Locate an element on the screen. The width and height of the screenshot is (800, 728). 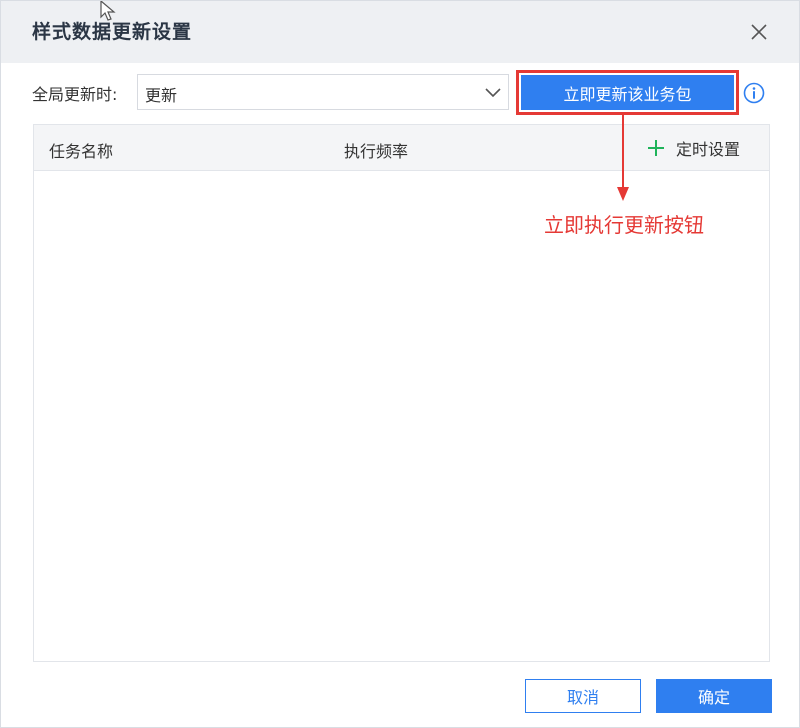
global-update-select: 更新 is located at coordinates (323, 92).